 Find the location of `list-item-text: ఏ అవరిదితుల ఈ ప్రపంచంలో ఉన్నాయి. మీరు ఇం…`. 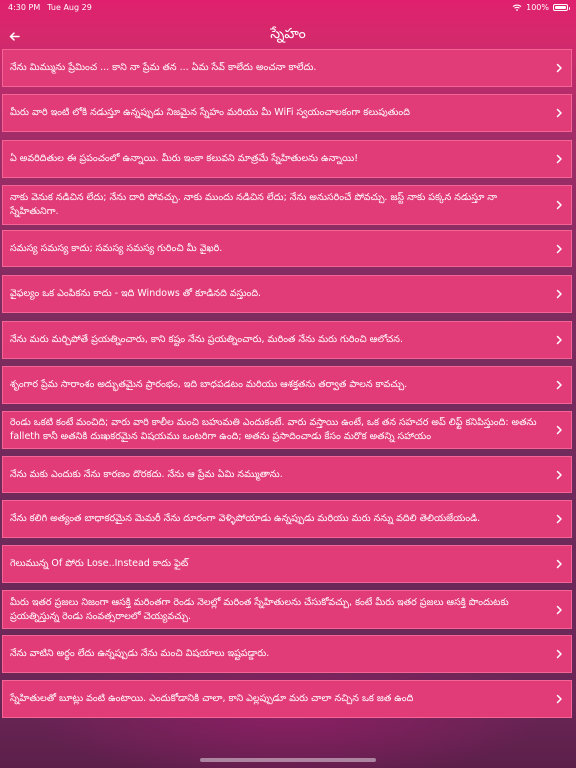

list-item-text: ఏ అవరిదితుల ఈ ప్రపంచంలో ఉన్నాయి. మీరు ఇం… is located at coordinates (184, 158).